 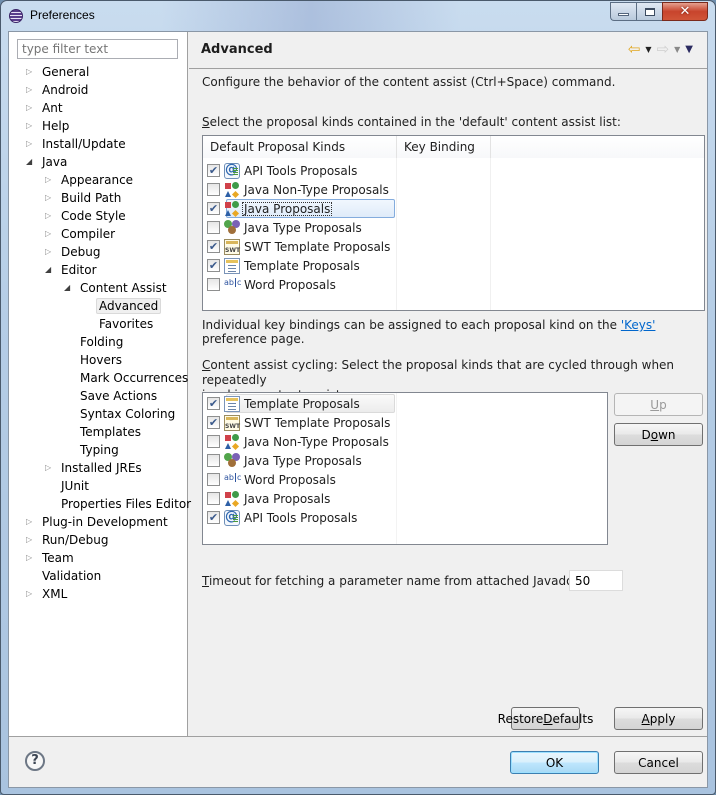 I want to click on minimize-button, so click(x=623, y=11).